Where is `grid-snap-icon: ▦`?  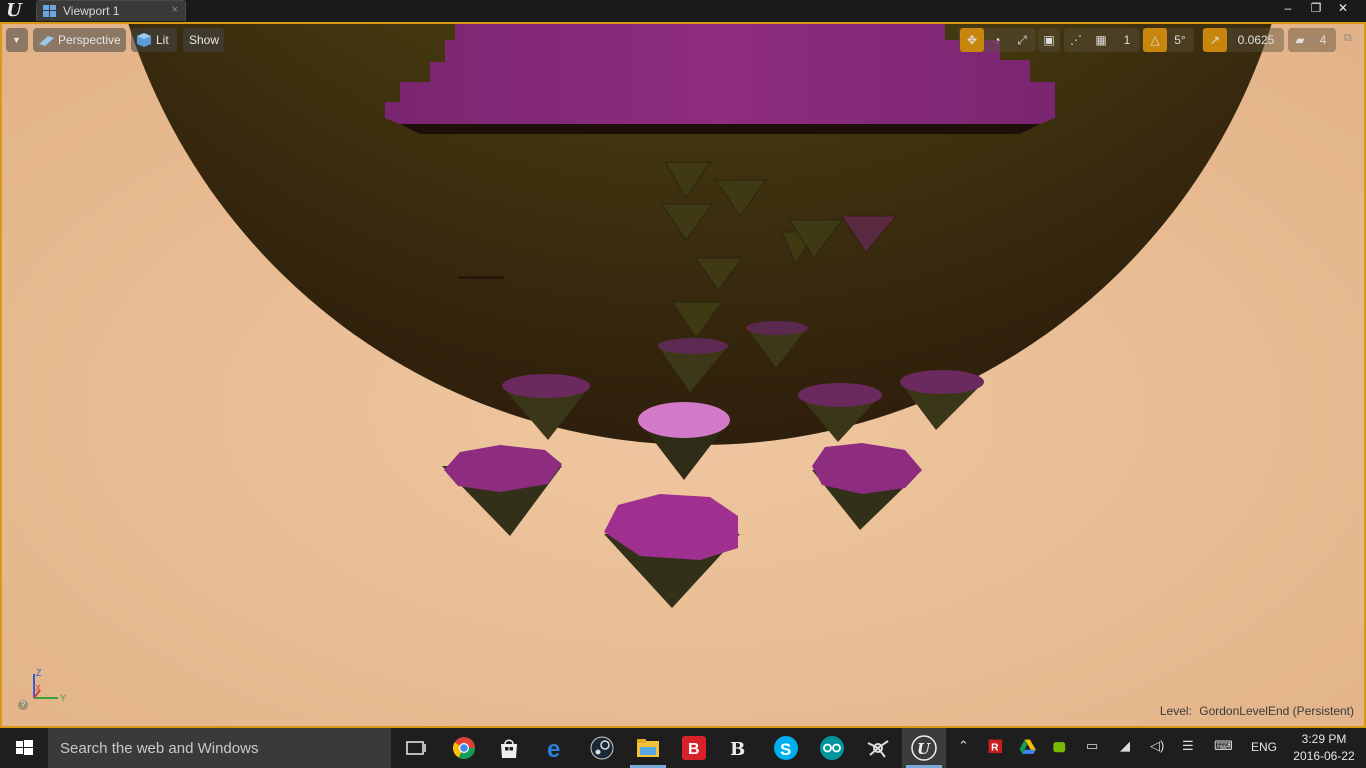
grid-snap-icon: ▦ is located at coordinates (1101, 40).